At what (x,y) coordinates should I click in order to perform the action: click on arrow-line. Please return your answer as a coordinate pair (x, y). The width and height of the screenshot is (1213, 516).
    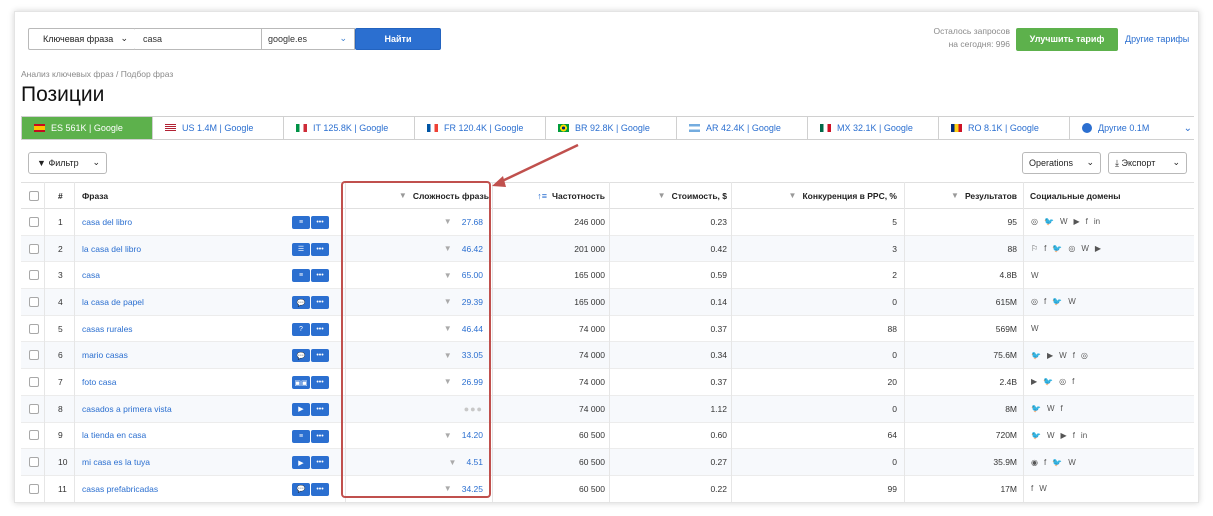
    Looking at the image, I should click on (538, 164).